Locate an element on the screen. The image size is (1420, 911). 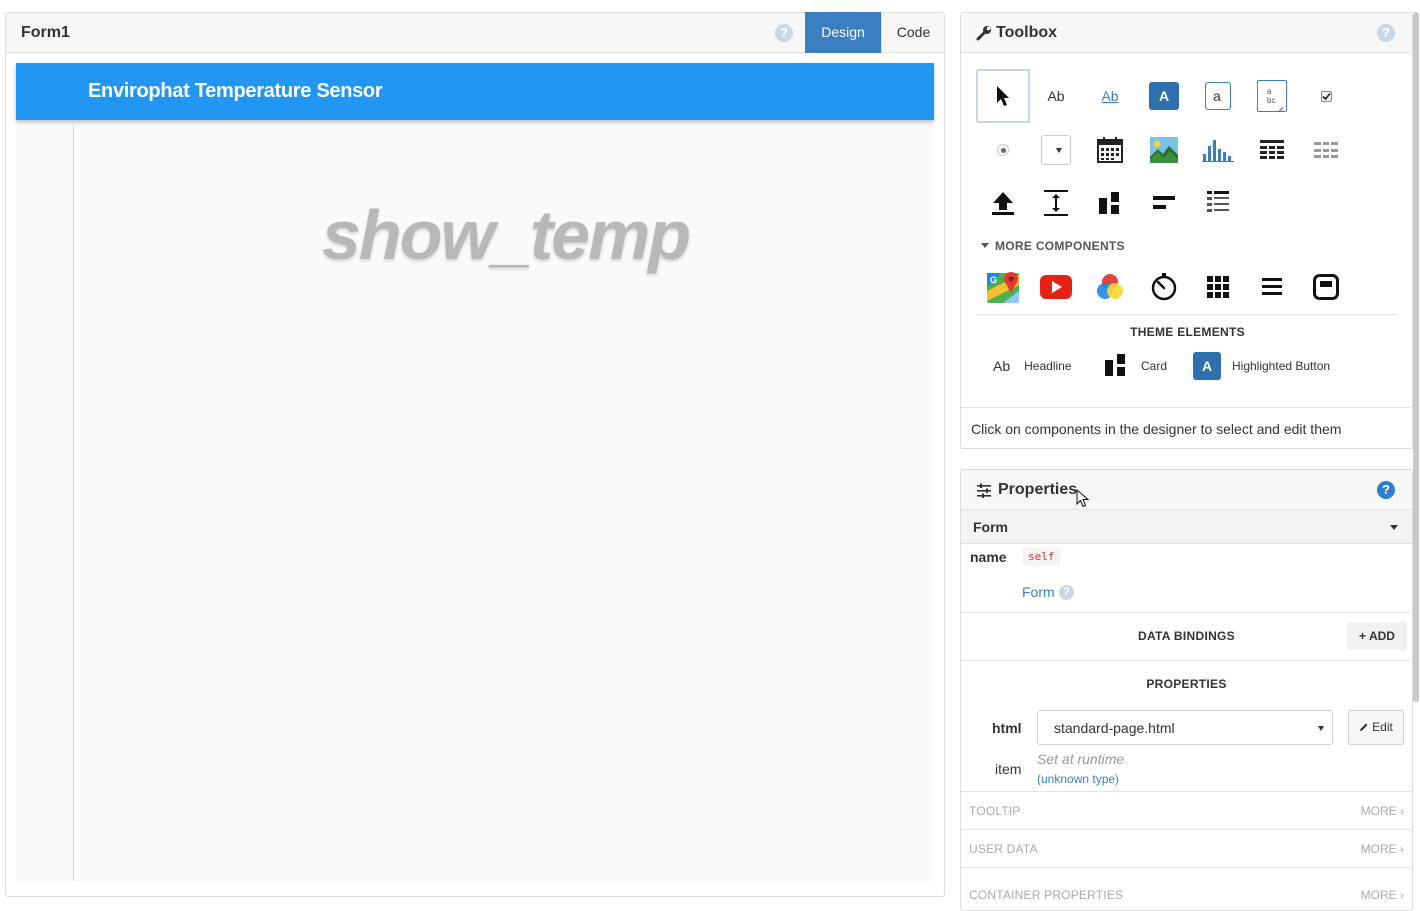
html-panel-icon is located at coordinates (1326, 287).